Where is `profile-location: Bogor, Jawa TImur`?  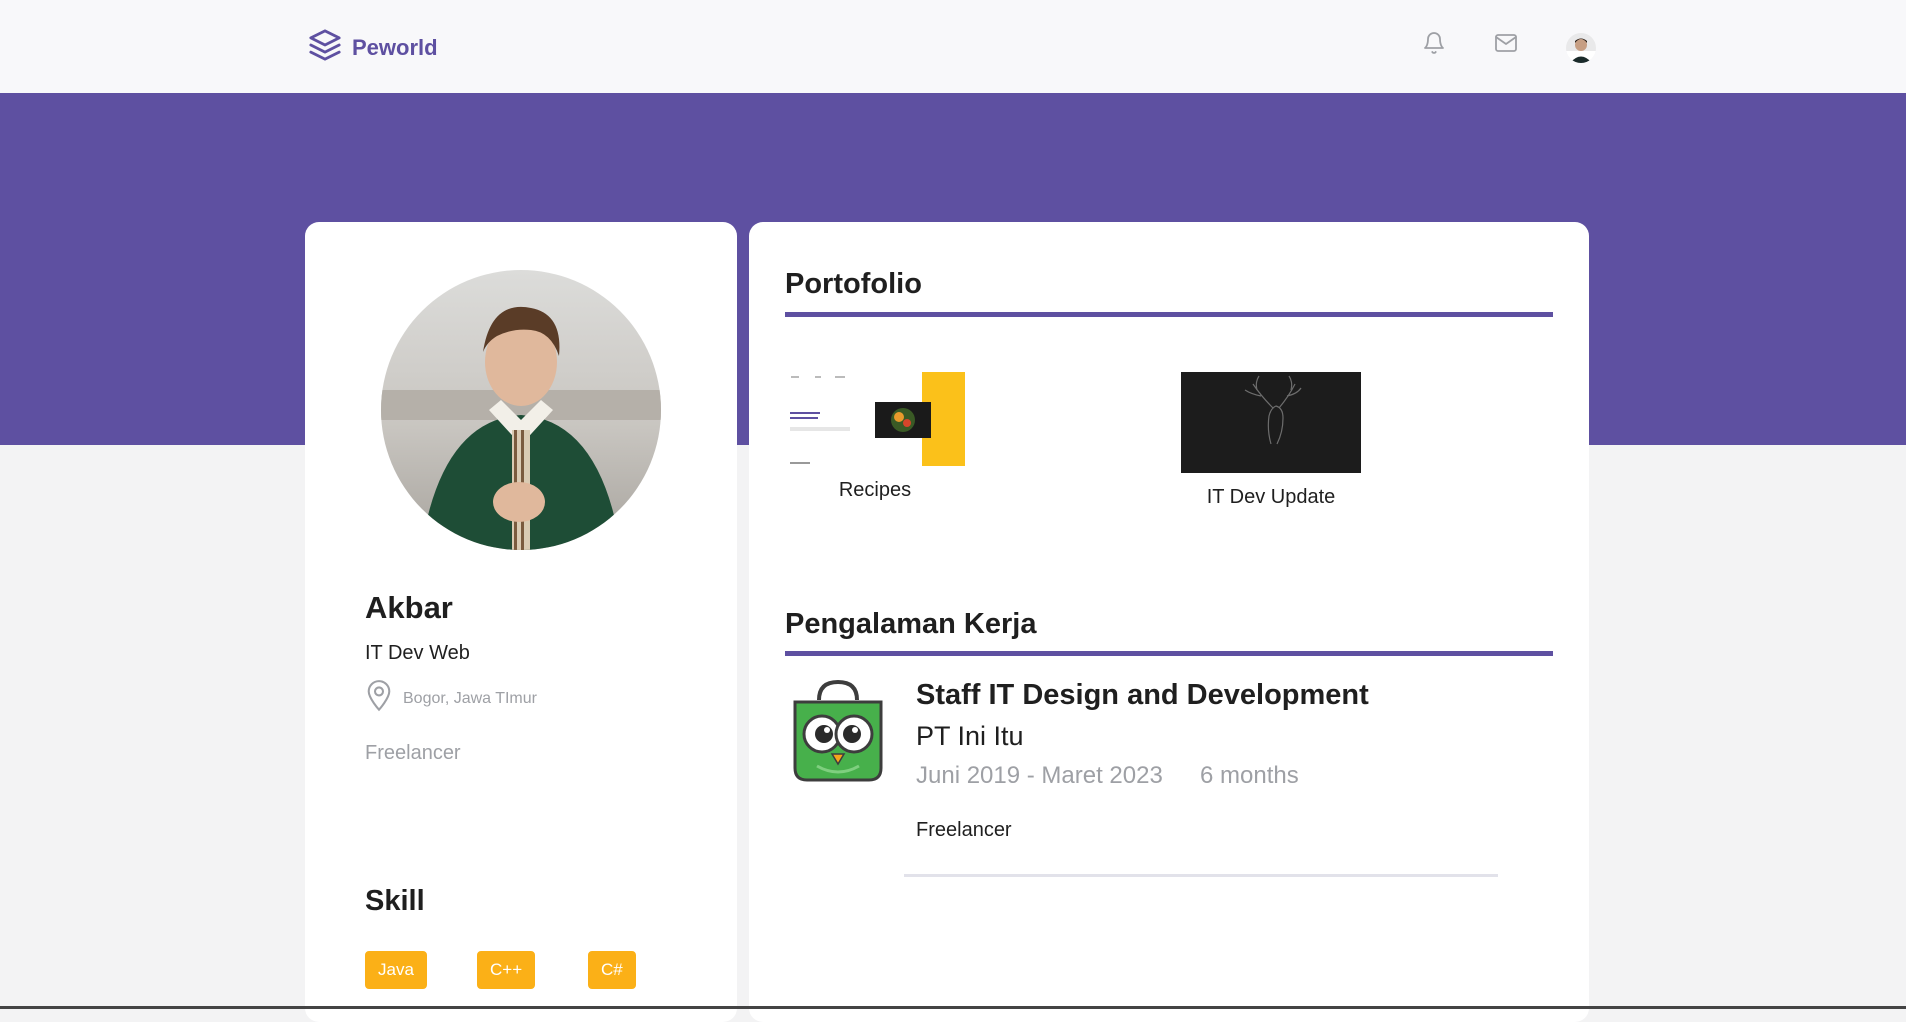 profile-location: Bogor, Jawa TImur is located at coordinates (451, 698).